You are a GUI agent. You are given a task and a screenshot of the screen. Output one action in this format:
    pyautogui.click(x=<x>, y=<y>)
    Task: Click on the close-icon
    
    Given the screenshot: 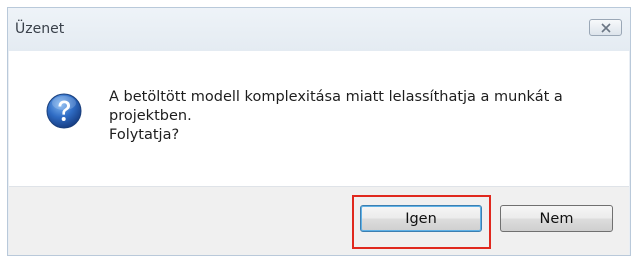 What is the action you would take?
    pyautogui.click(x=605, y=27)
    